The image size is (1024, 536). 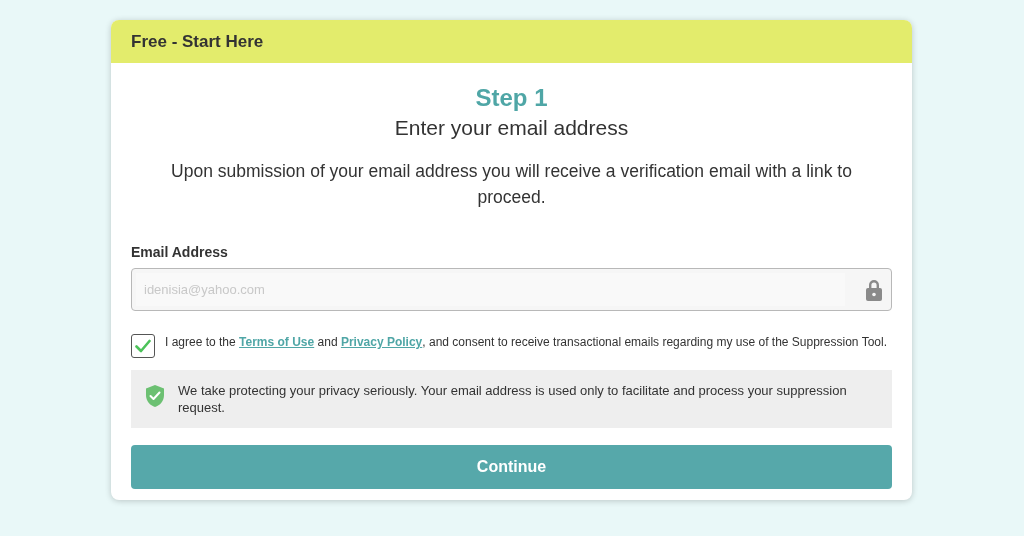 What do you see at coordinates (511, 98) in the screenshot?
I see `step-title: Step 1` at bounding box center [511, 98].